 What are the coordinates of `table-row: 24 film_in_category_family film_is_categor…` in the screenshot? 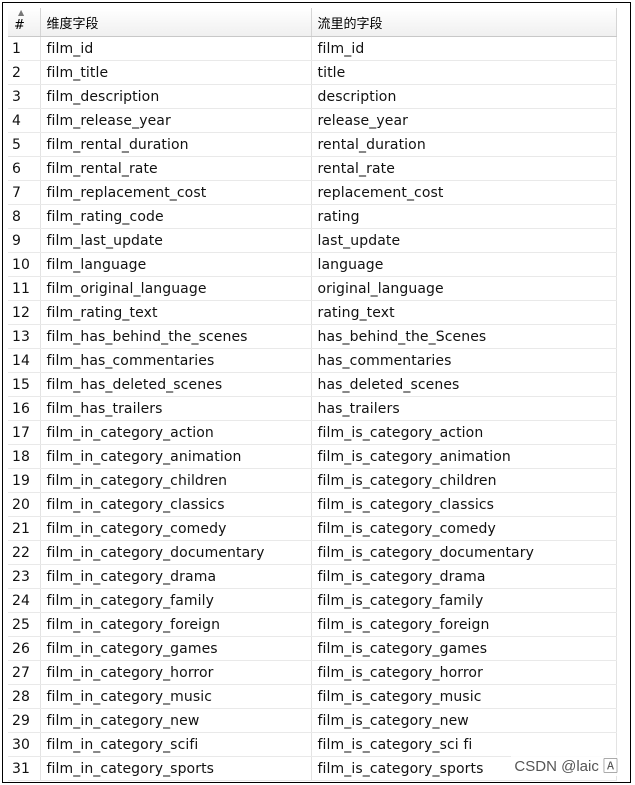 It's located at (312, 600).